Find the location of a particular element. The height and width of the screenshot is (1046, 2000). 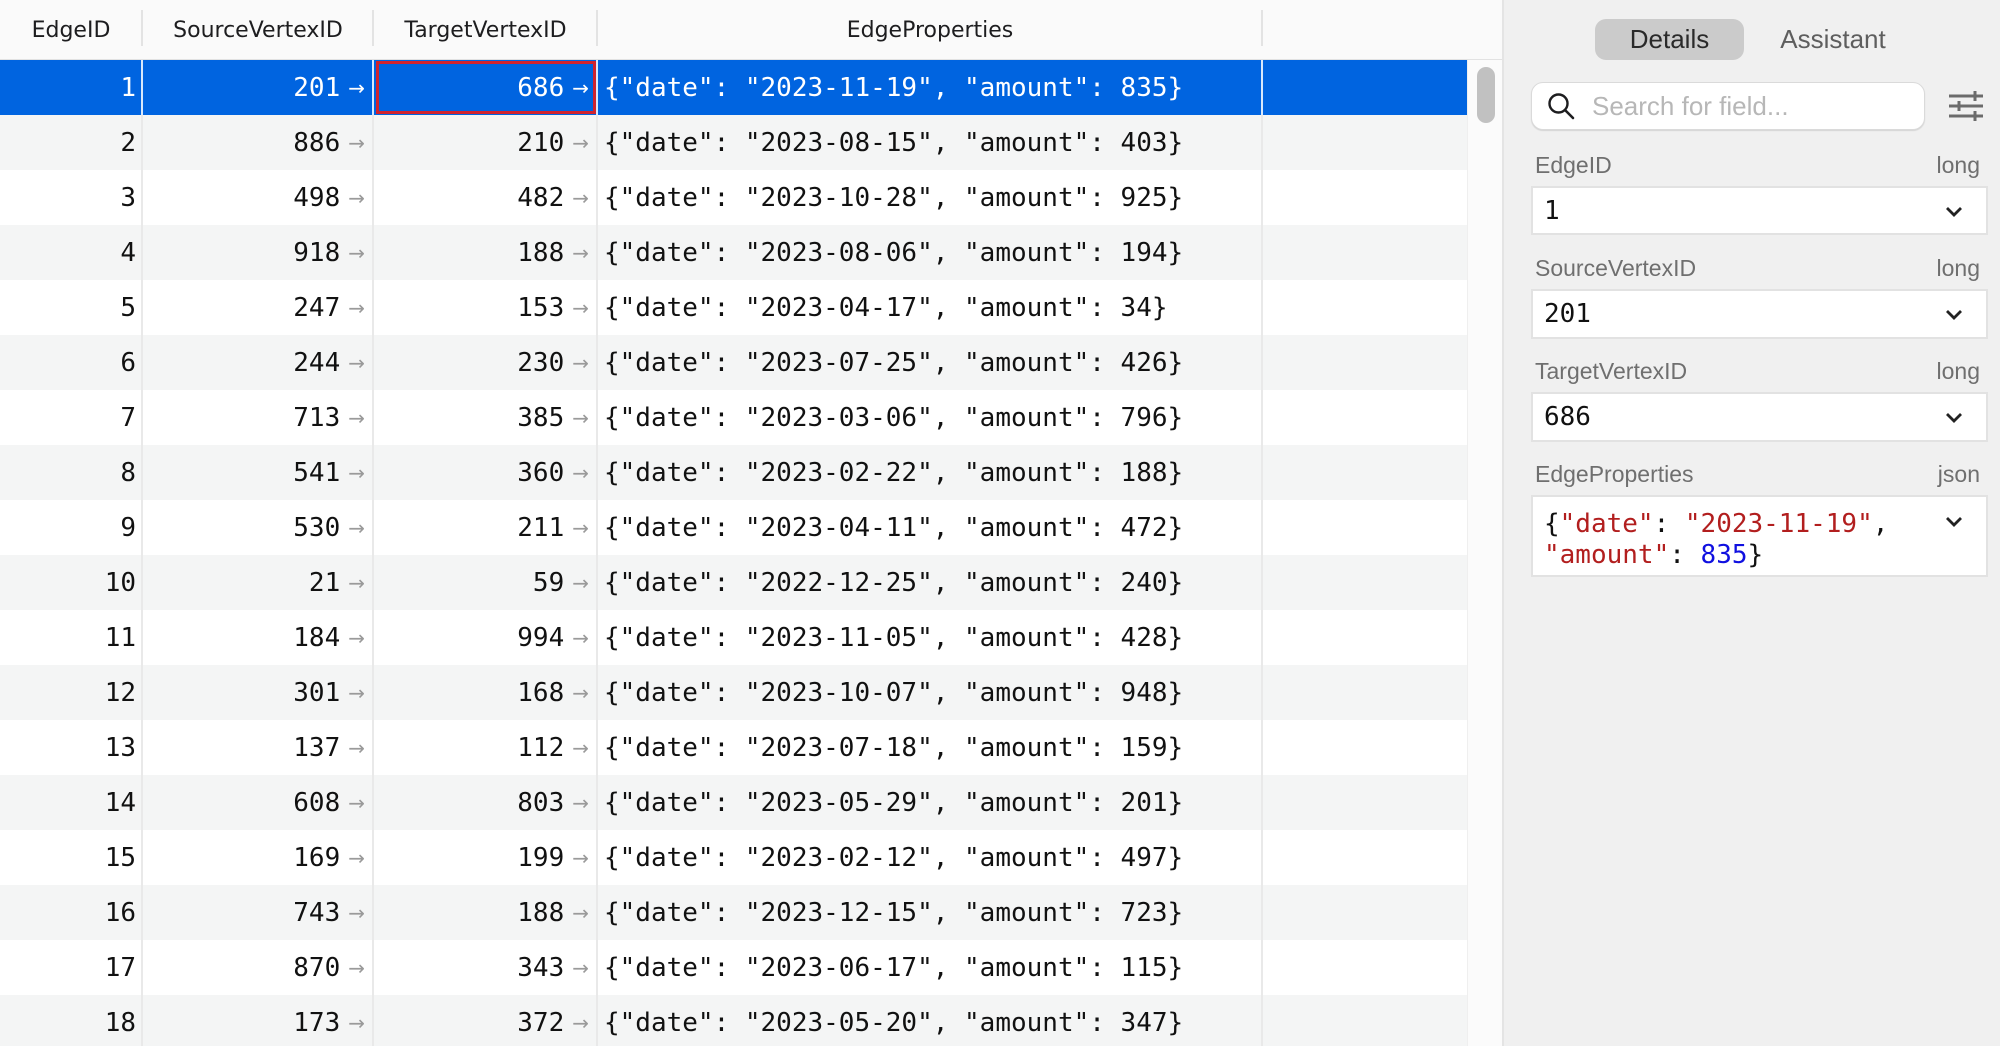

cell-edgeproperties: {"date": "2023-11-05", "amount": 428} is located at coordinates (930, 637).